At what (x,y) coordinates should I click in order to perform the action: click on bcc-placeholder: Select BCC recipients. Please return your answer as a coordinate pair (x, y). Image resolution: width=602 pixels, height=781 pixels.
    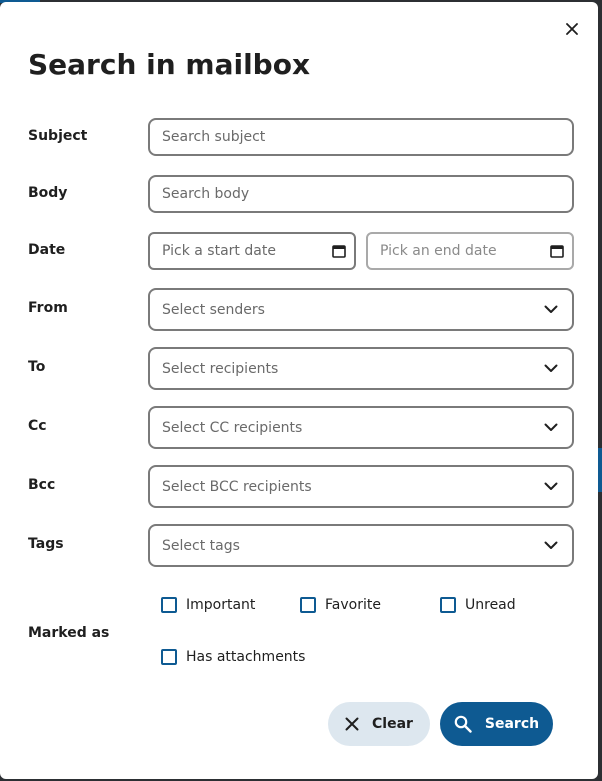
    Looking at the image, I should click on (237, 486).